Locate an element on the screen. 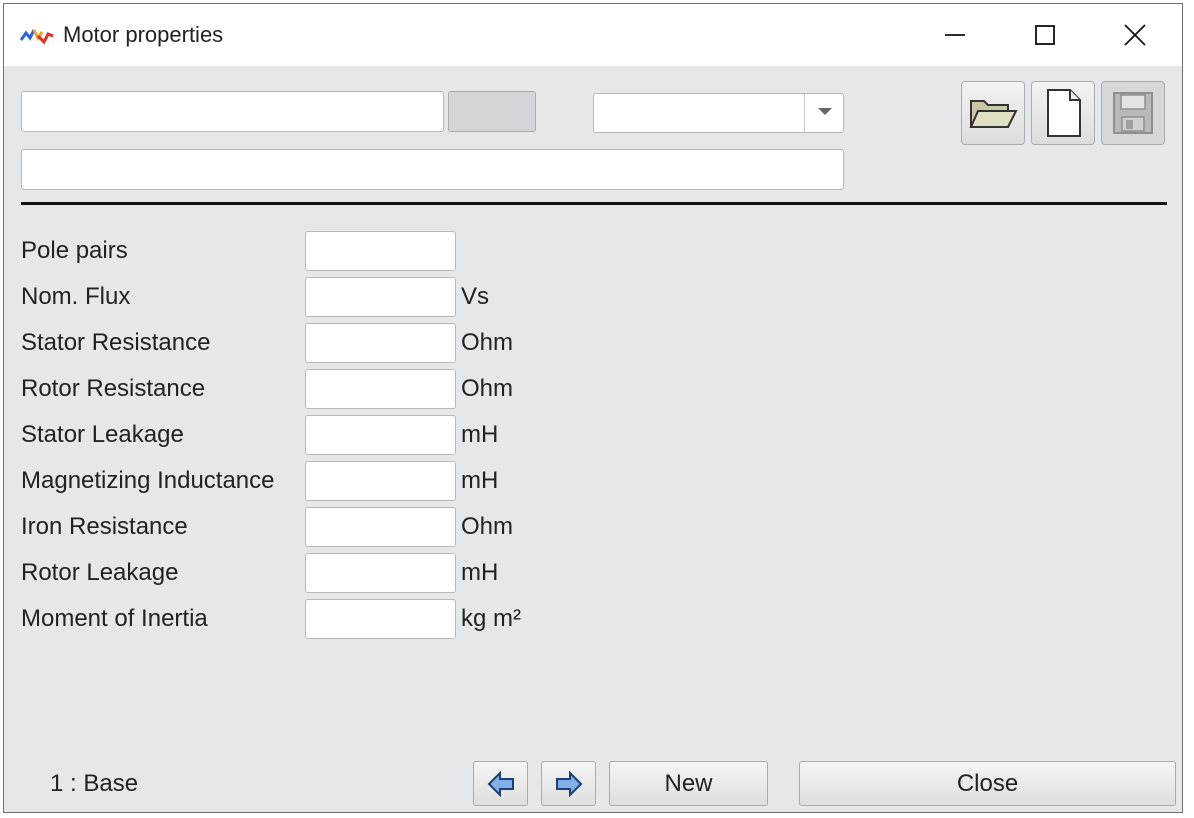  motor-name-field is located at coordinates (232, 111).